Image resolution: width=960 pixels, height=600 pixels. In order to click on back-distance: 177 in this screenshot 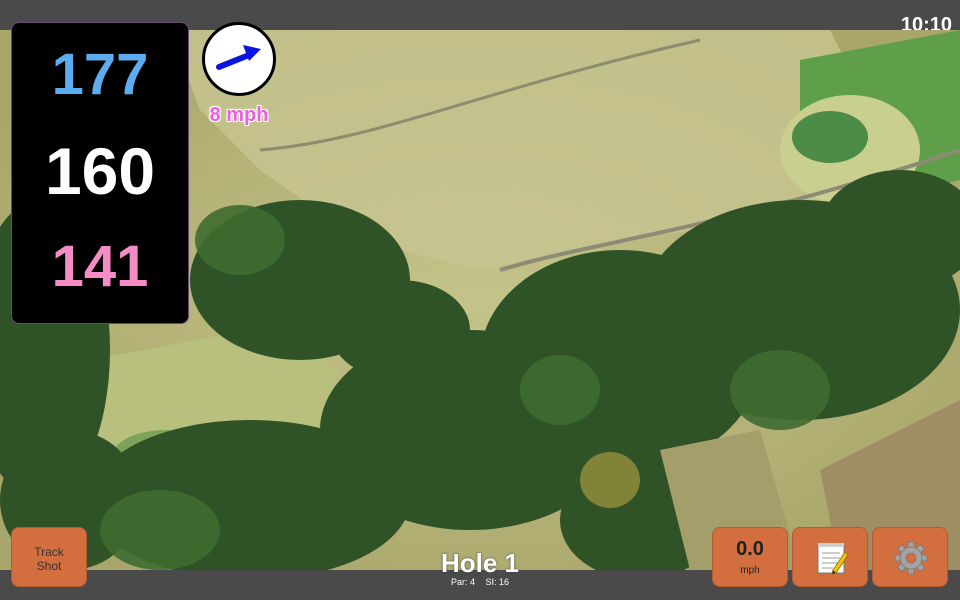, I will do `click(100, 74)`.